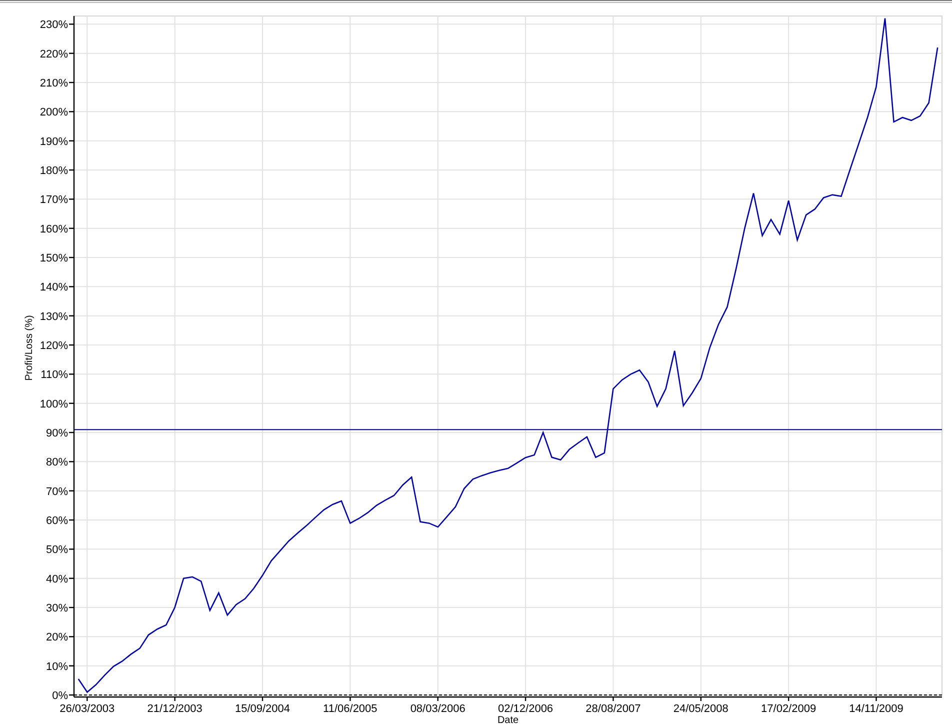 The height and width of the screenshot is (725, 952). I want to click on y-tick-label: 30%, so click(57, 608).